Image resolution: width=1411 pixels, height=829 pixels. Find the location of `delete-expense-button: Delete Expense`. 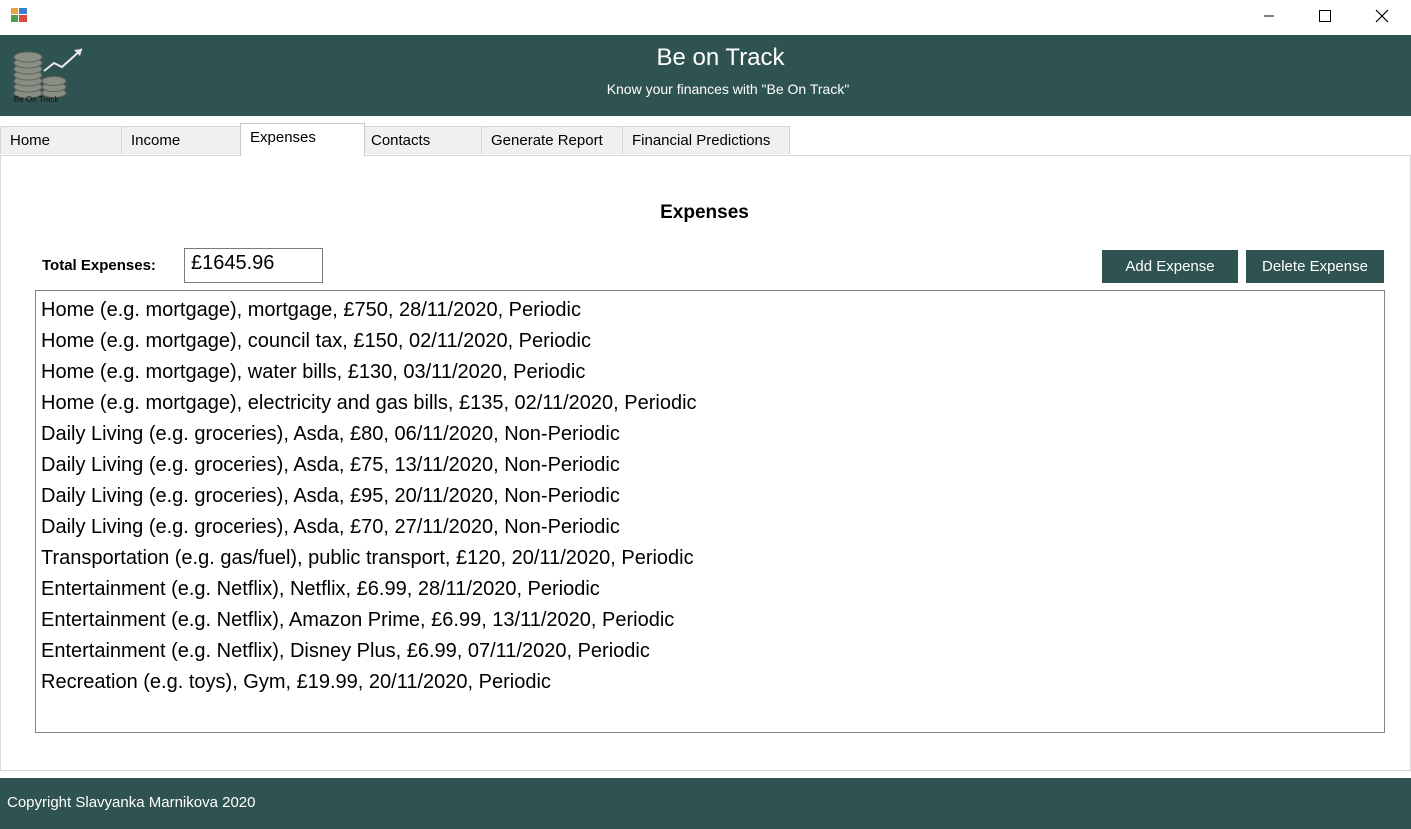

delete-expense-button: Delete Expense is located at coordinates (1315, 266).